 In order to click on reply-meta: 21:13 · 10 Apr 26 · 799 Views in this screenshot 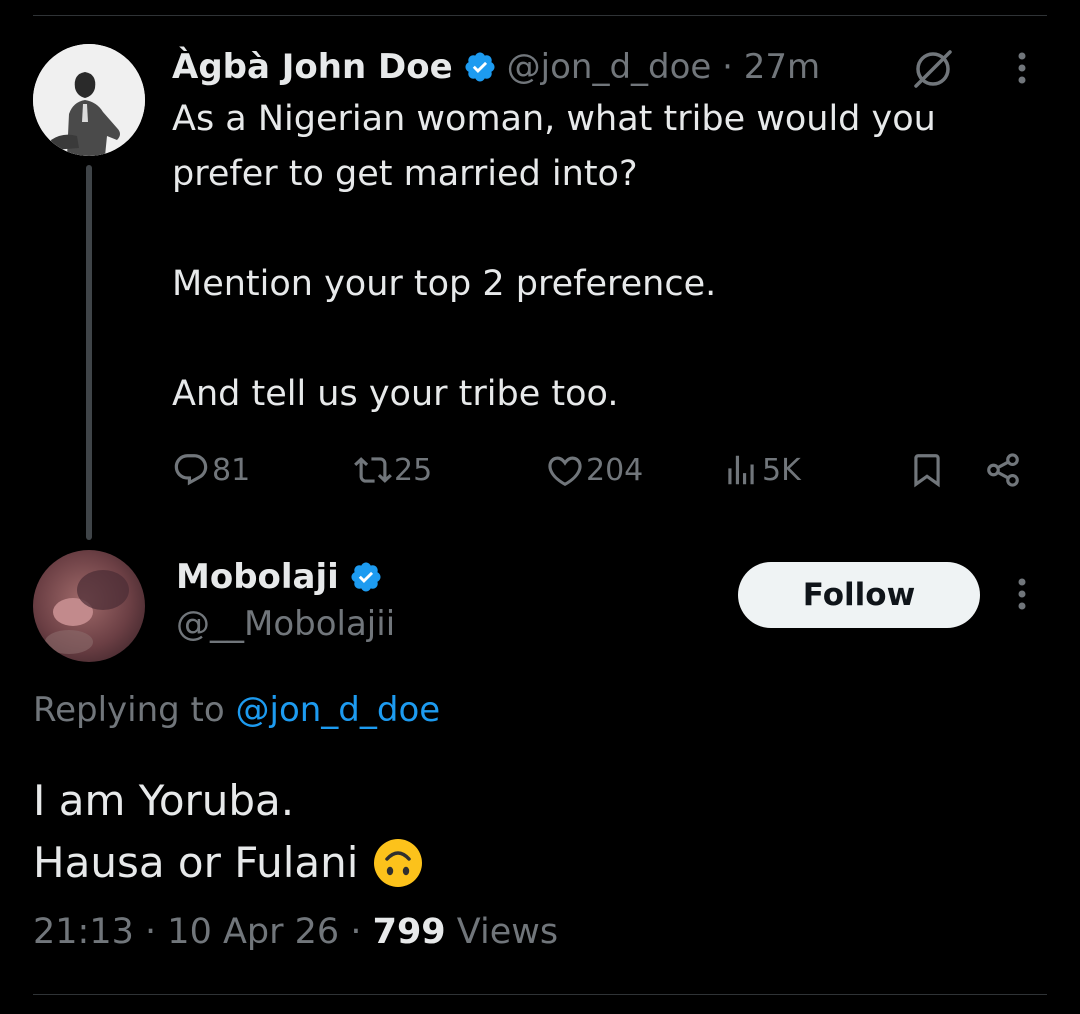, I will do `click(296, 932)`.